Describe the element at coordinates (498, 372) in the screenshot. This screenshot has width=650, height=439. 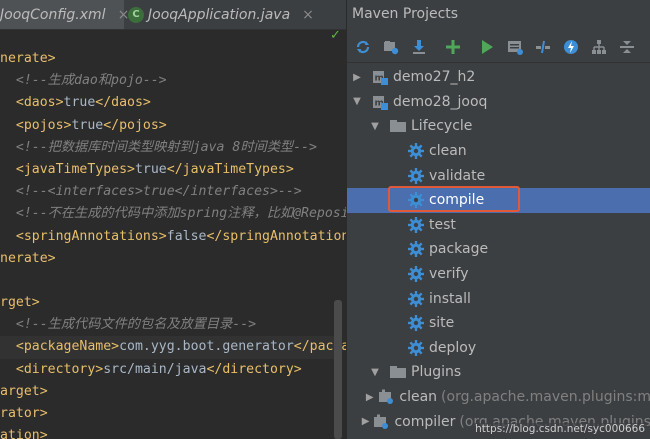
I see `tree-item-plugins: ▼ Plugins` at that location.